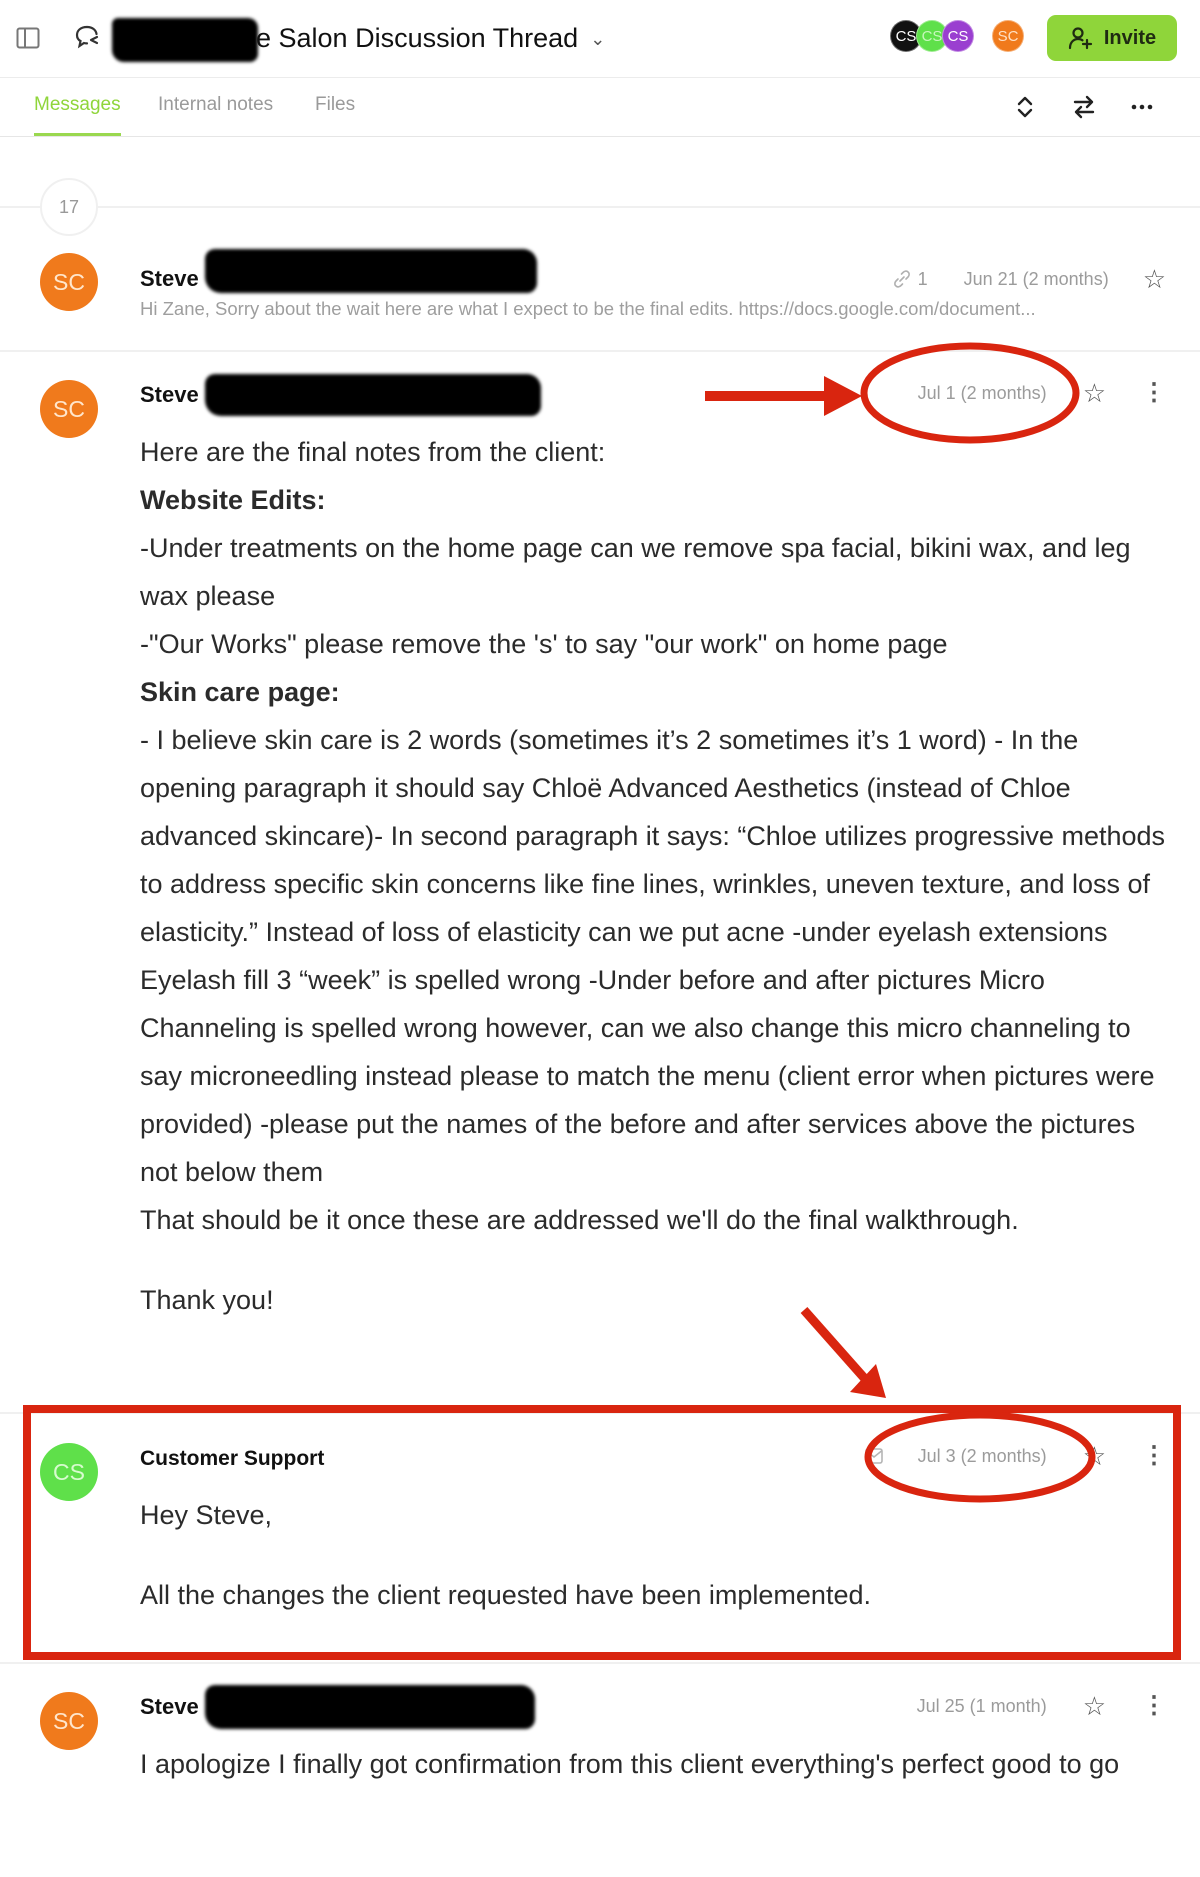  What do you see at coordinates (600, 207) in the screenshot?
I see `collapsed-divider` at bounding box center [600, 207].